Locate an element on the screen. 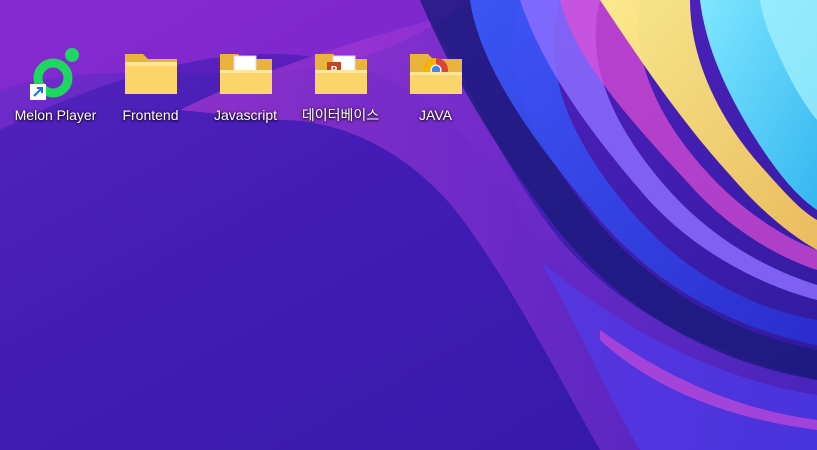 This screenshot has width=817, height=450. desktop-icon-database: P 데이터베이스 is located at coordinates (340, 89).